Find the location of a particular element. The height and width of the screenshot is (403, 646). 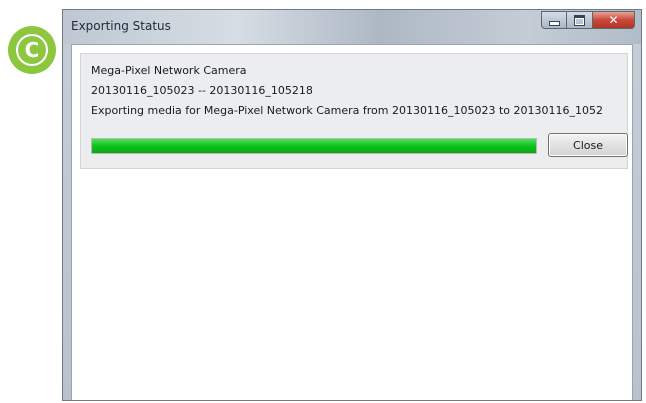

minimize-button is located at coordinates (554, 20).